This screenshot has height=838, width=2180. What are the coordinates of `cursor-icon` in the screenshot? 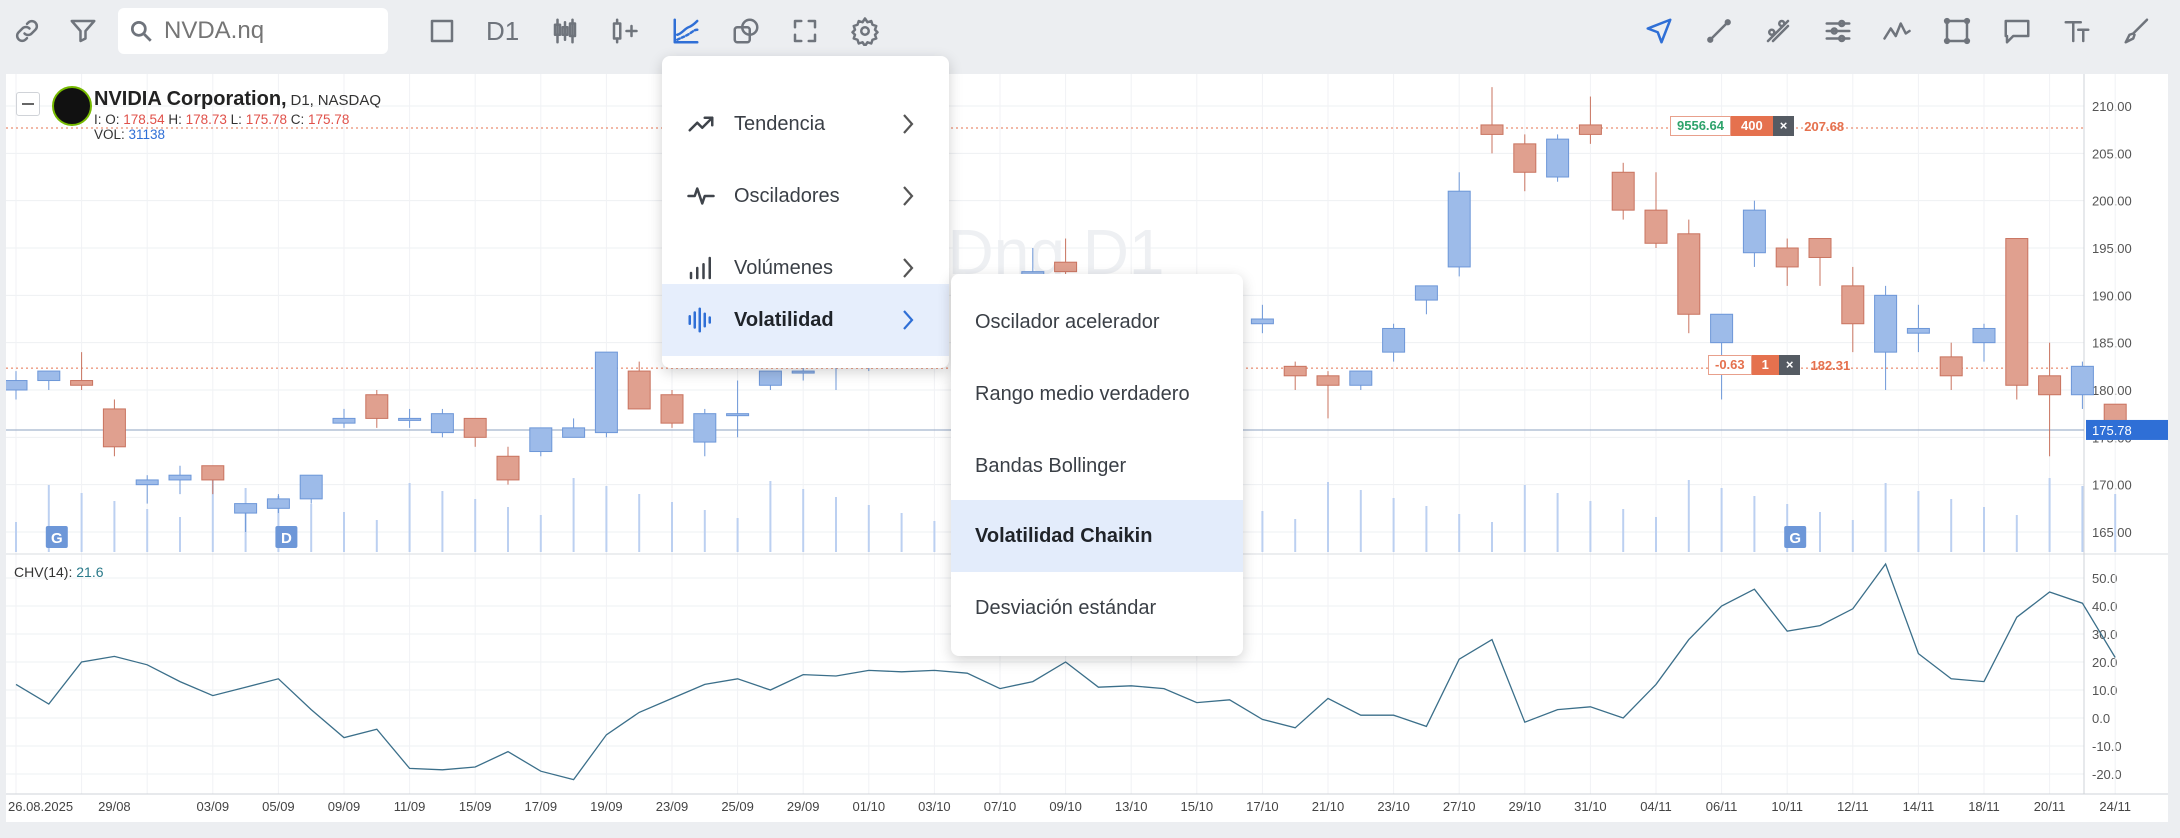 It's located at (1659, 31).